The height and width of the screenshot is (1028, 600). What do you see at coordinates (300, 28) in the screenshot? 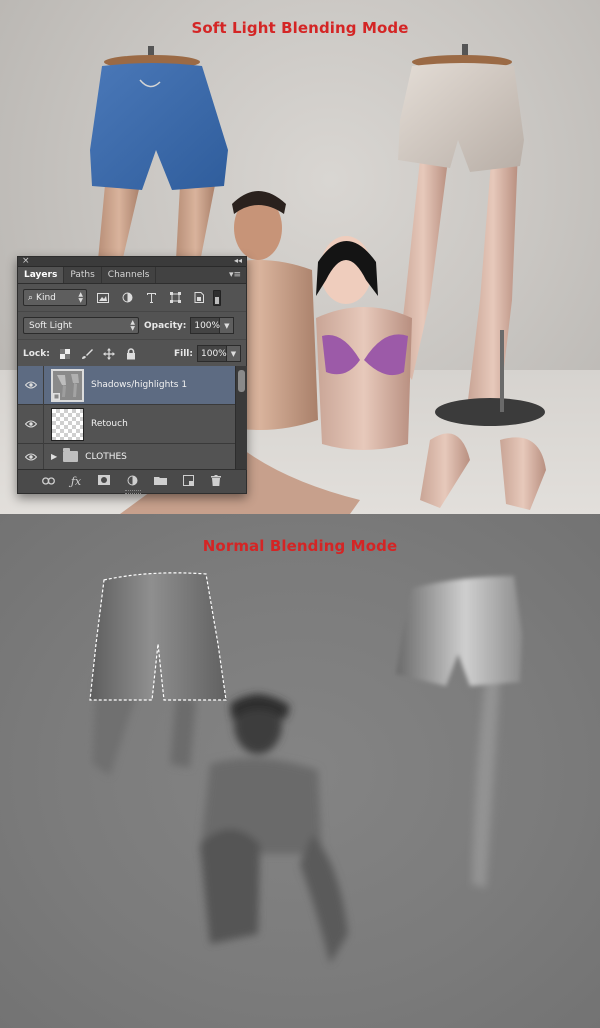
I see `top-caption: Soft Light Blending Mode` at bounding box center [300, 28].